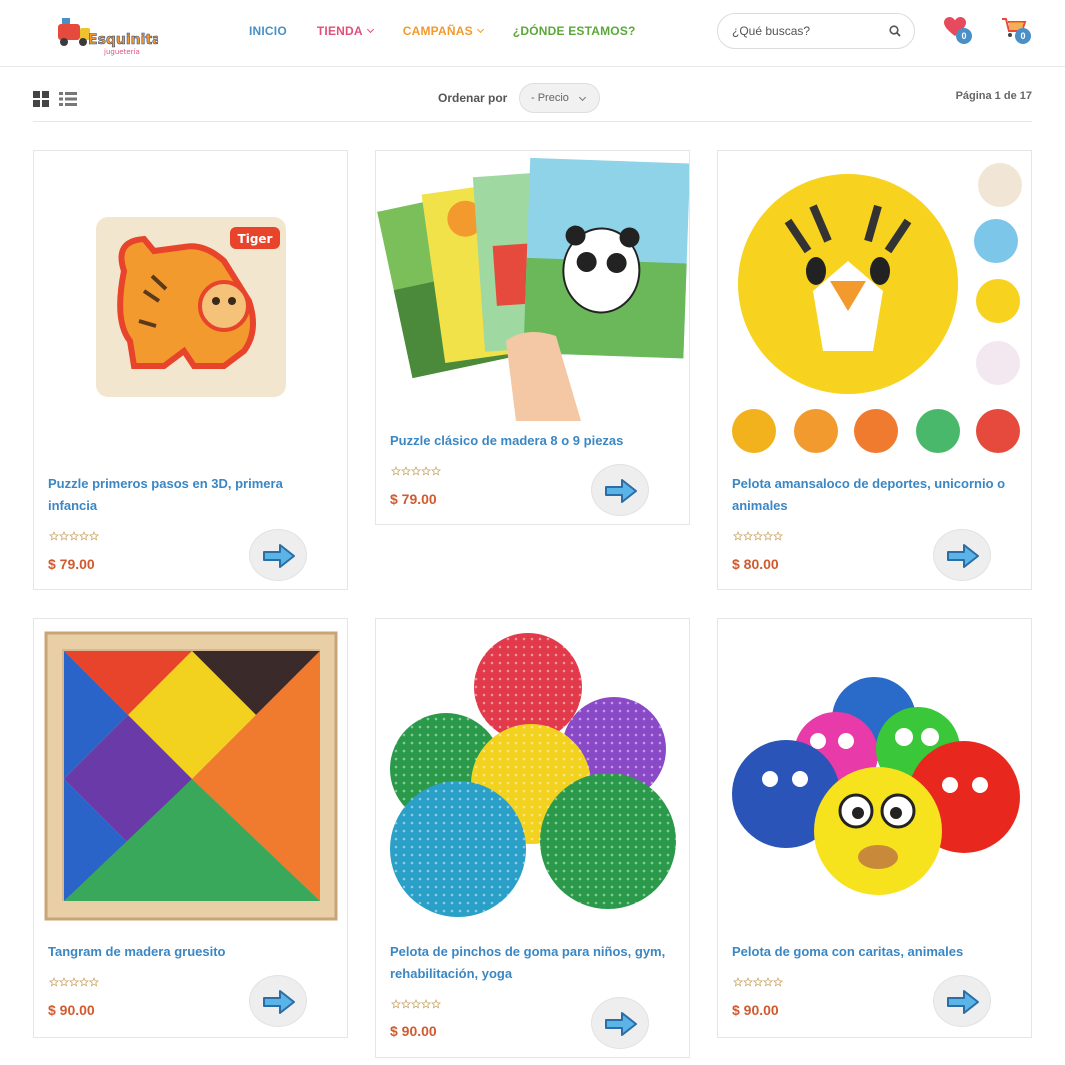 The height and width of the screenshot is (1065, 1065). Describe the element at coordinates (964, 36) in the screenshot. I see `wishlist-count-badge: 0` at that location.